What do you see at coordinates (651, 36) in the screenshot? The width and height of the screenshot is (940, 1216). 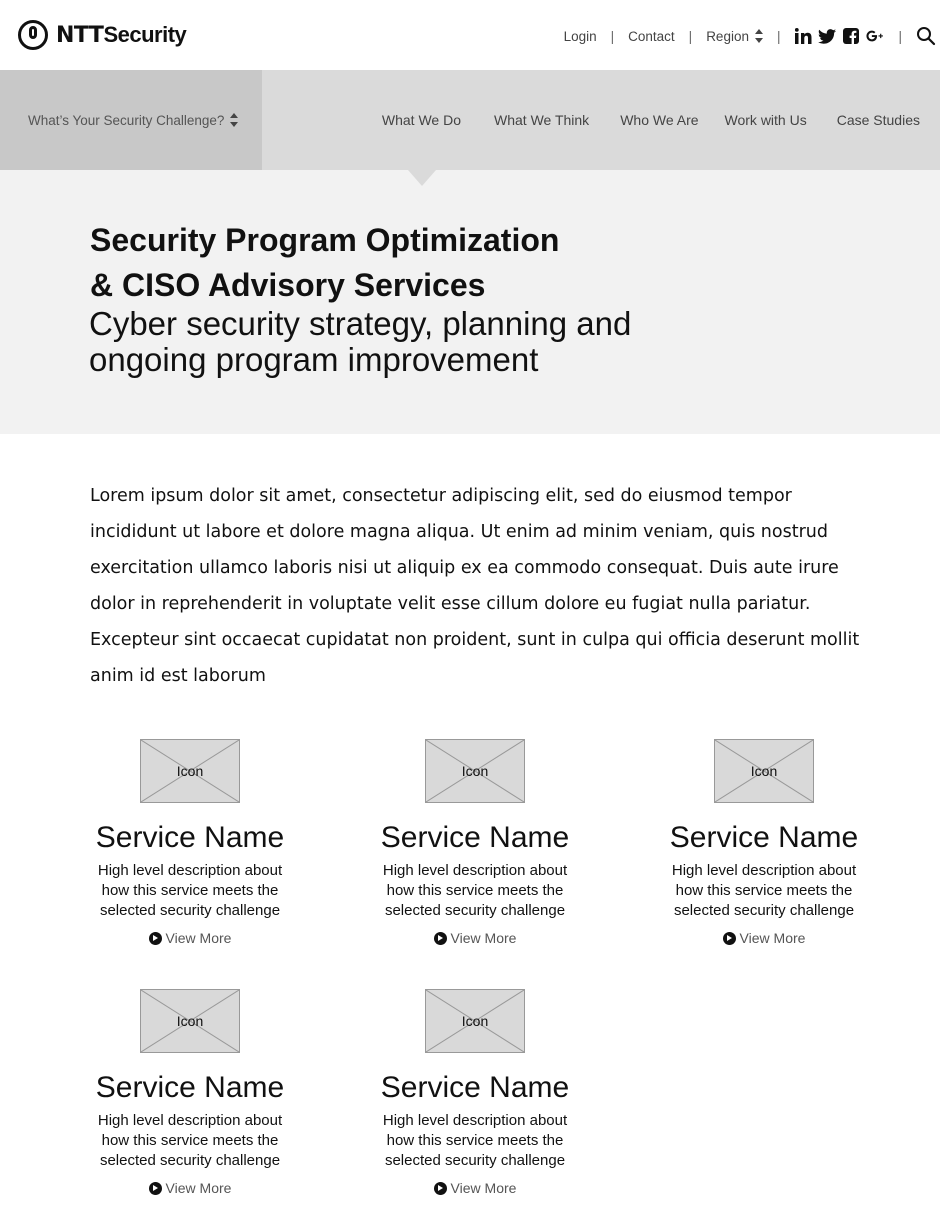 I see `contact-link: Contact` at bounding box center [651, 36].